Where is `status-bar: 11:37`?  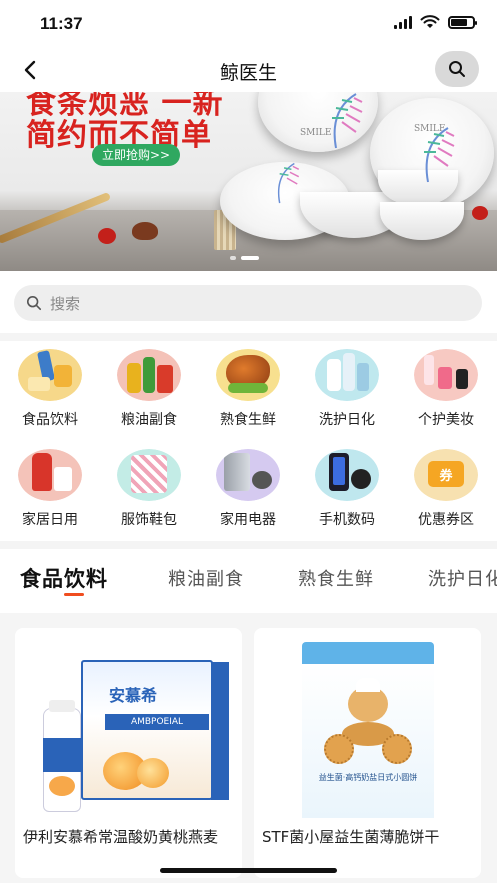 status-bar: 11:37 is located at coordinates (248, 24).